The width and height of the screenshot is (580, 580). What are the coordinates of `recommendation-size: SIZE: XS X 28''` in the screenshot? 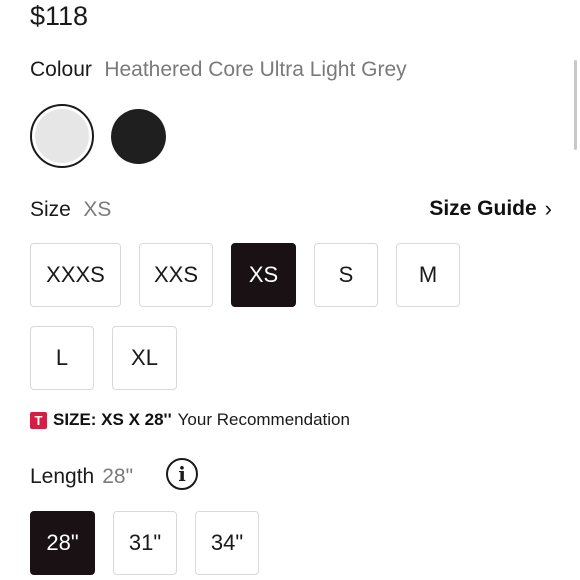 It's located at (112, 419).